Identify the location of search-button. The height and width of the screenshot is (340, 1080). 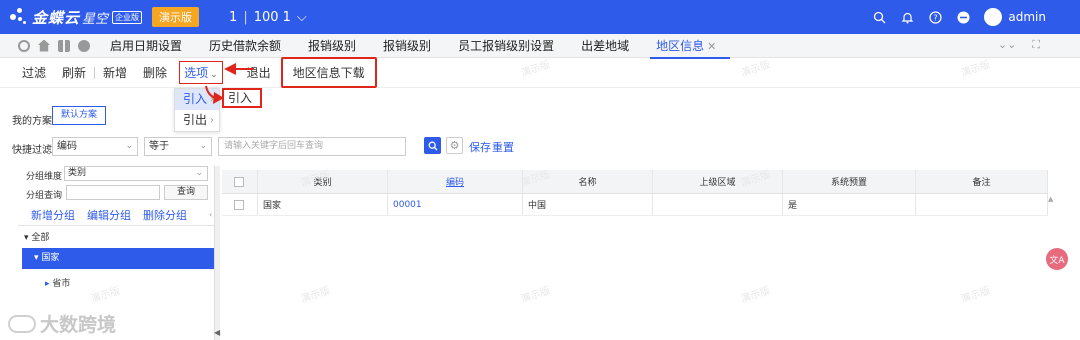
(432, 145).